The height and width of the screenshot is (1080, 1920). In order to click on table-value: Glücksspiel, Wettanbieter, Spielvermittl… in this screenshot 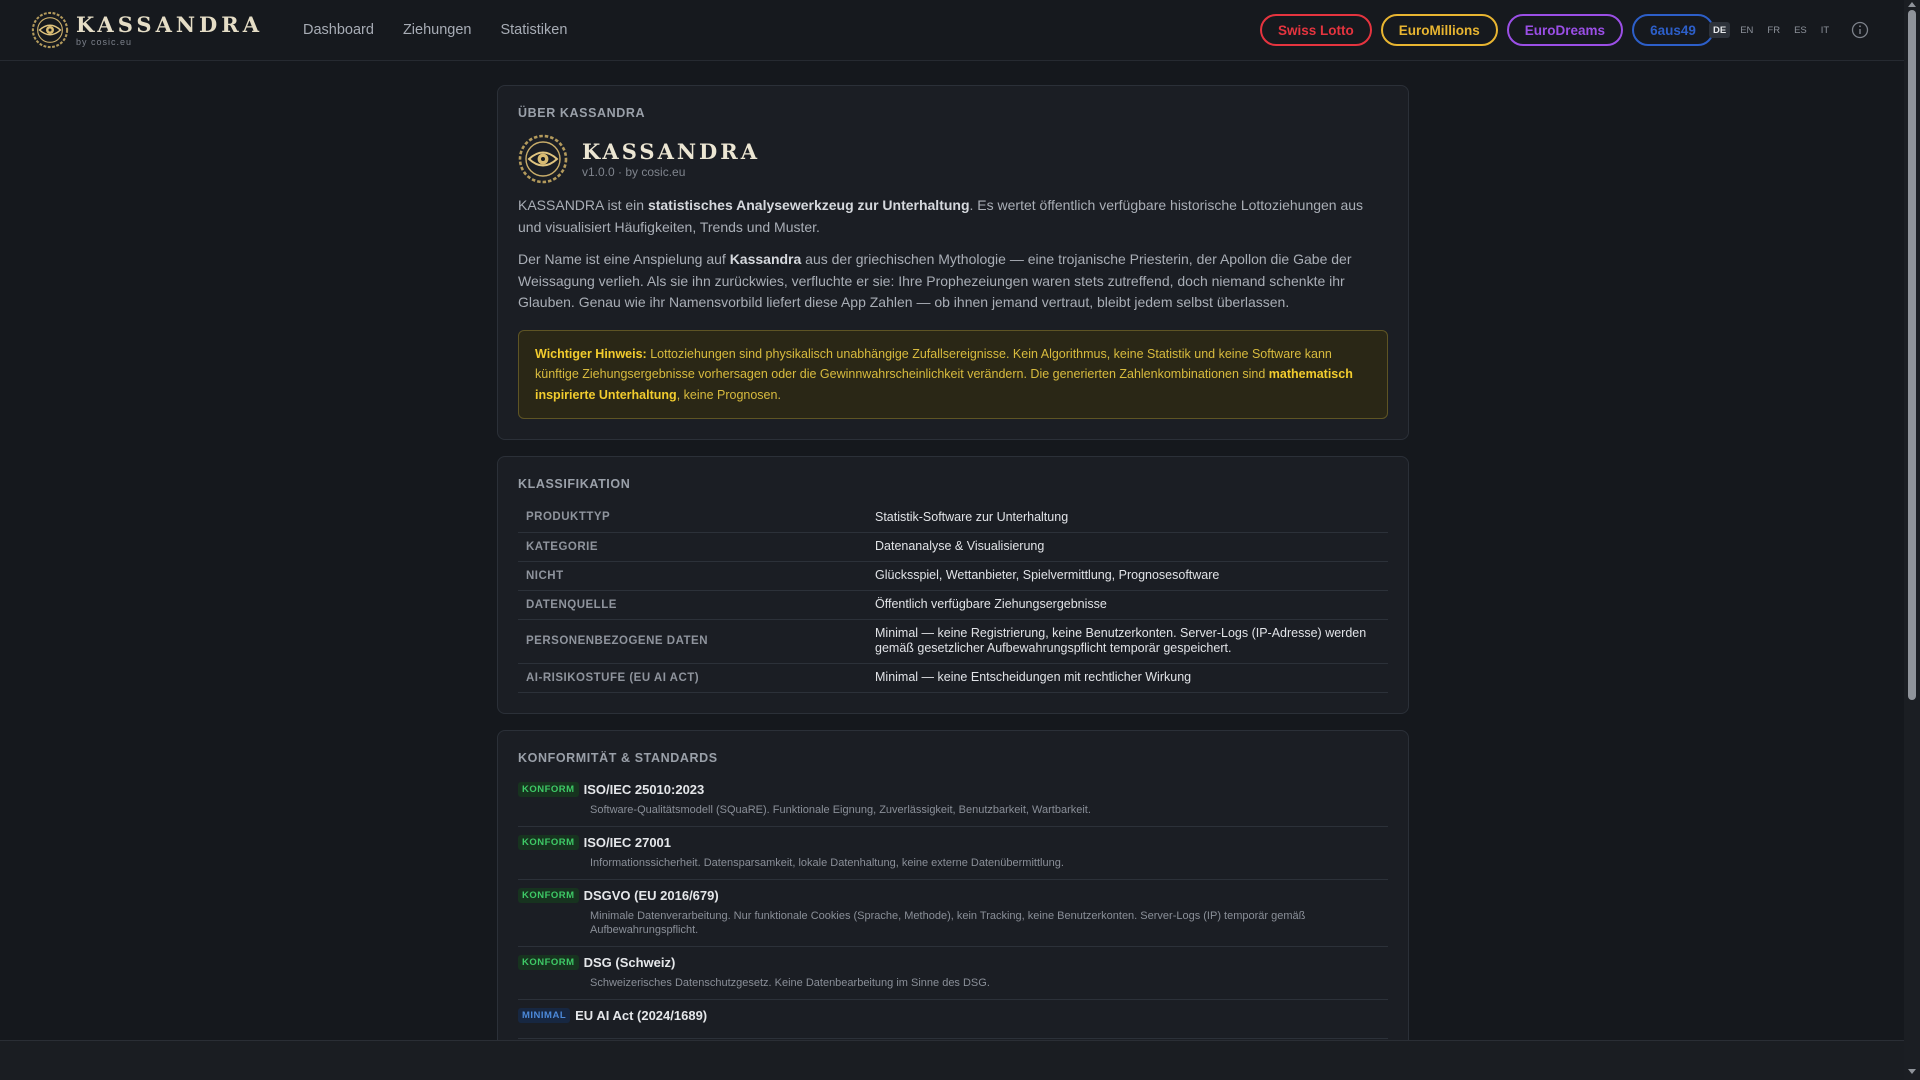, I will do `click(1127, 576)`.